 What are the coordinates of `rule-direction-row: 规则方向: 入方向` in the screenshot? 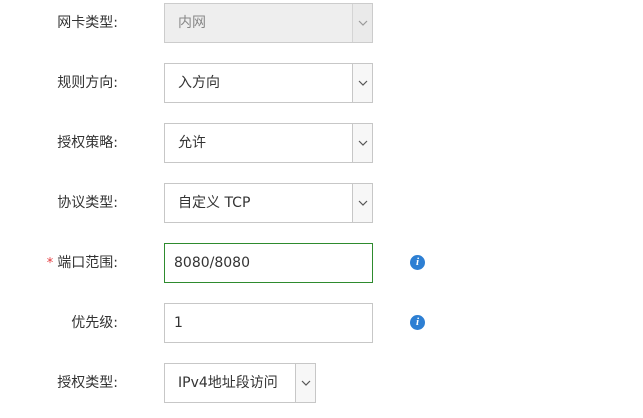 It's located at (321, 83).